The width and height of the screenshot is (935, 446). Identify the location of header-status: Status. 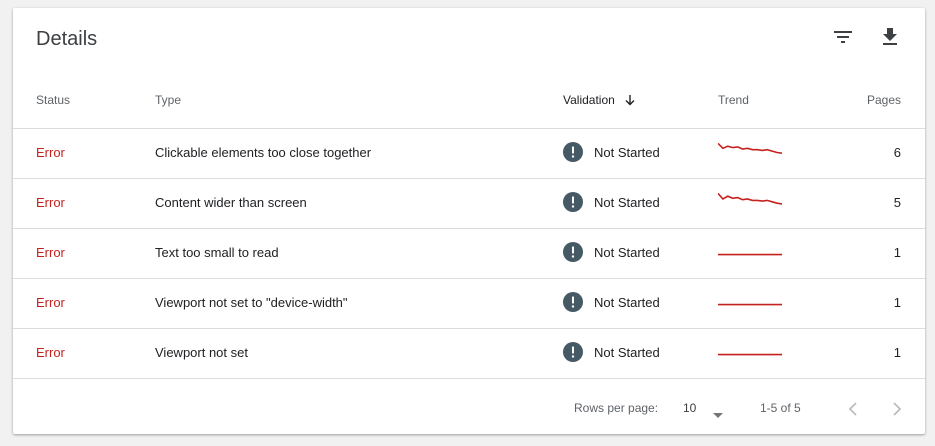
(53, 100).